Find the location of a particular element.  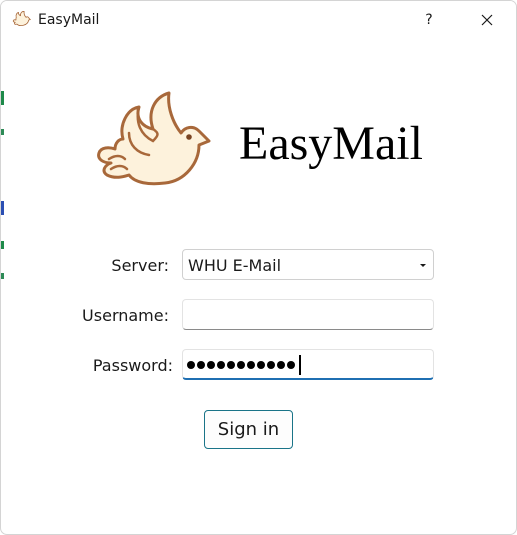

desktop-background-sliver is located at coordinates (2, 267).